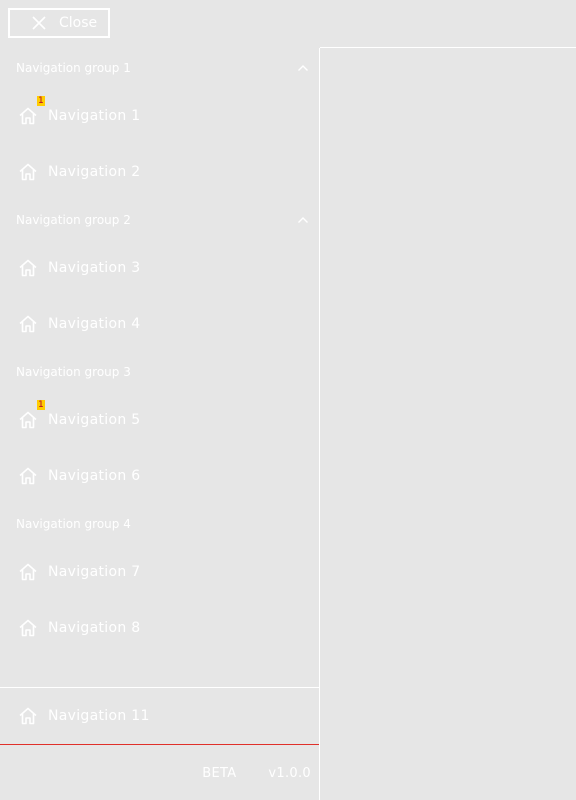 The image size is (576, 800). Describe the element at coordinates (159, 572) in the screenshot. I see `nav-item-navigation-7: Navigation 7` at that location.